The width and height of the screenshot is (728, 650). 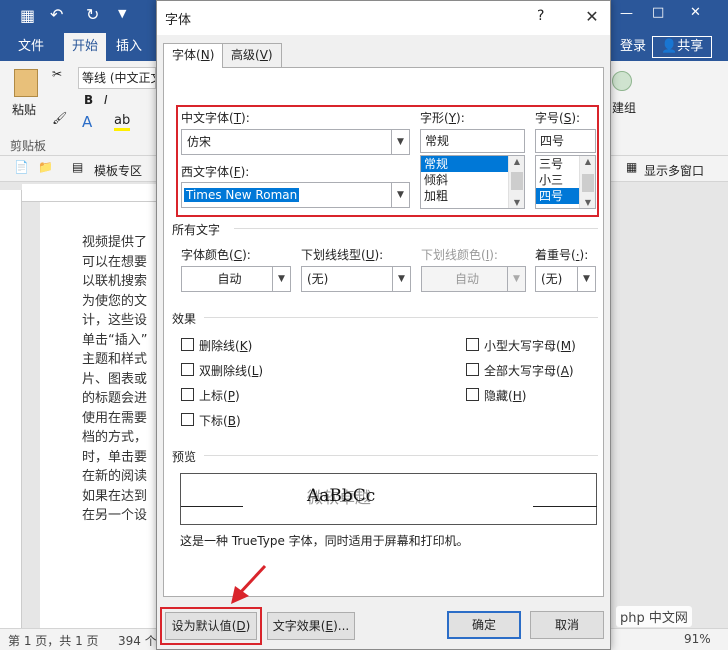 I want to click on tab-home: 开始, so click(x=85, y=47).